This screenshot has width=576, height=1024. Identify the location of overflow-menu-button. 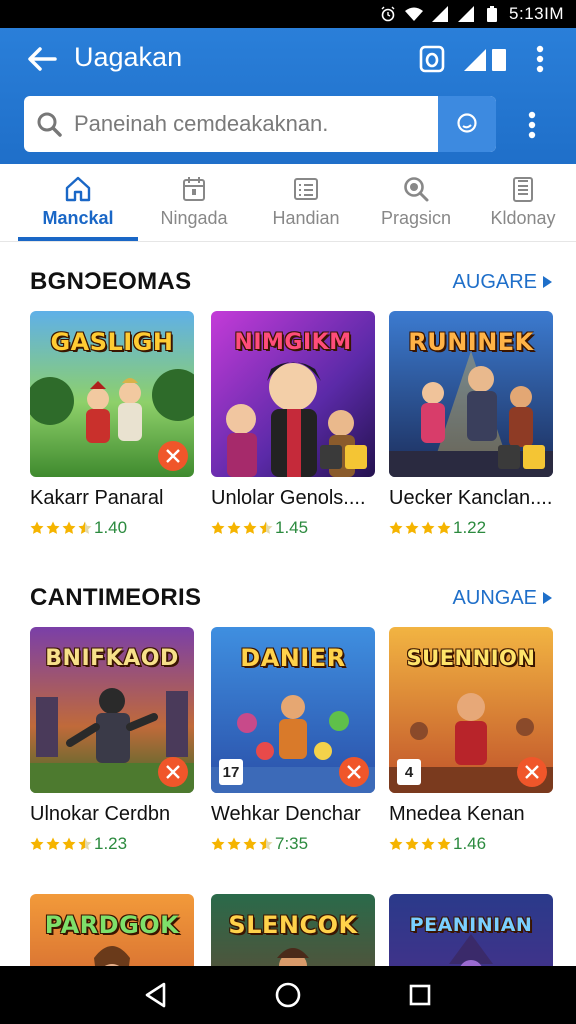
(540, 59).